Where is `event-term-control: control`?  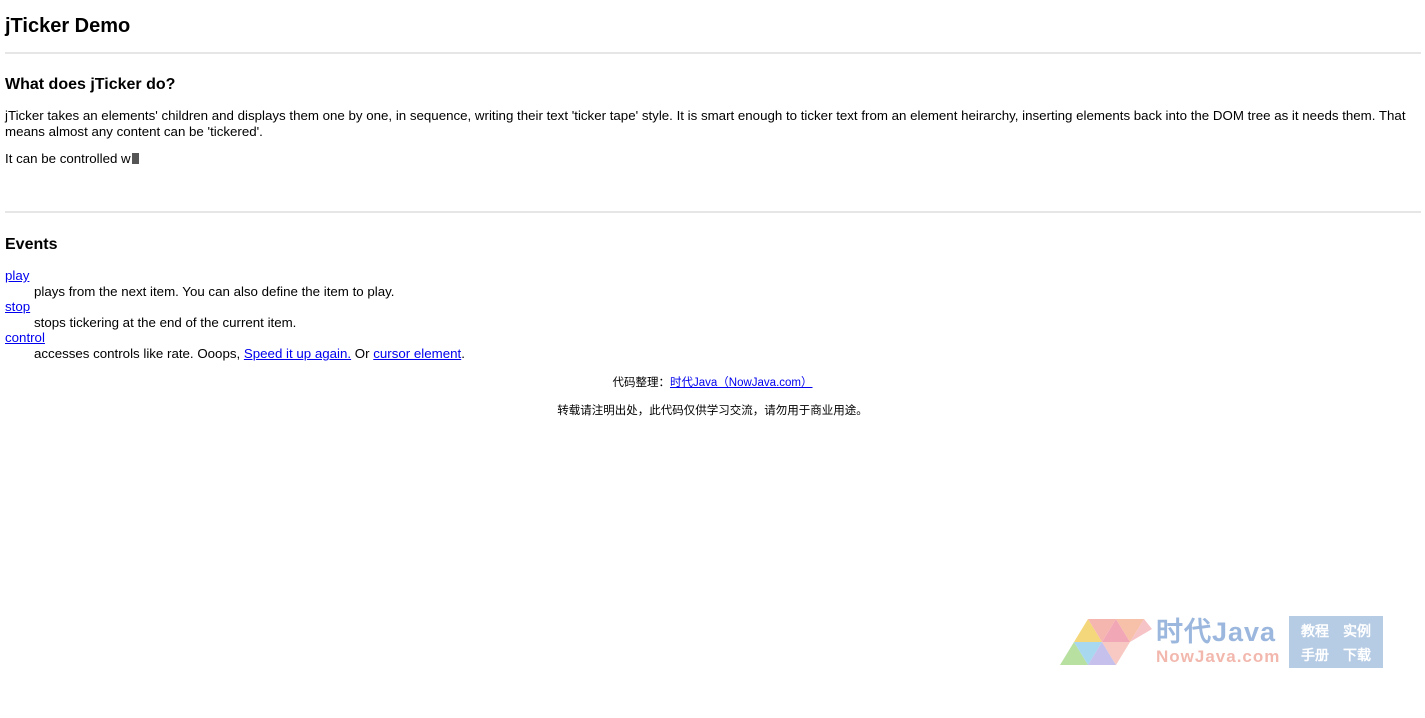 event-term-control: control is located at coordinates (235, 338).